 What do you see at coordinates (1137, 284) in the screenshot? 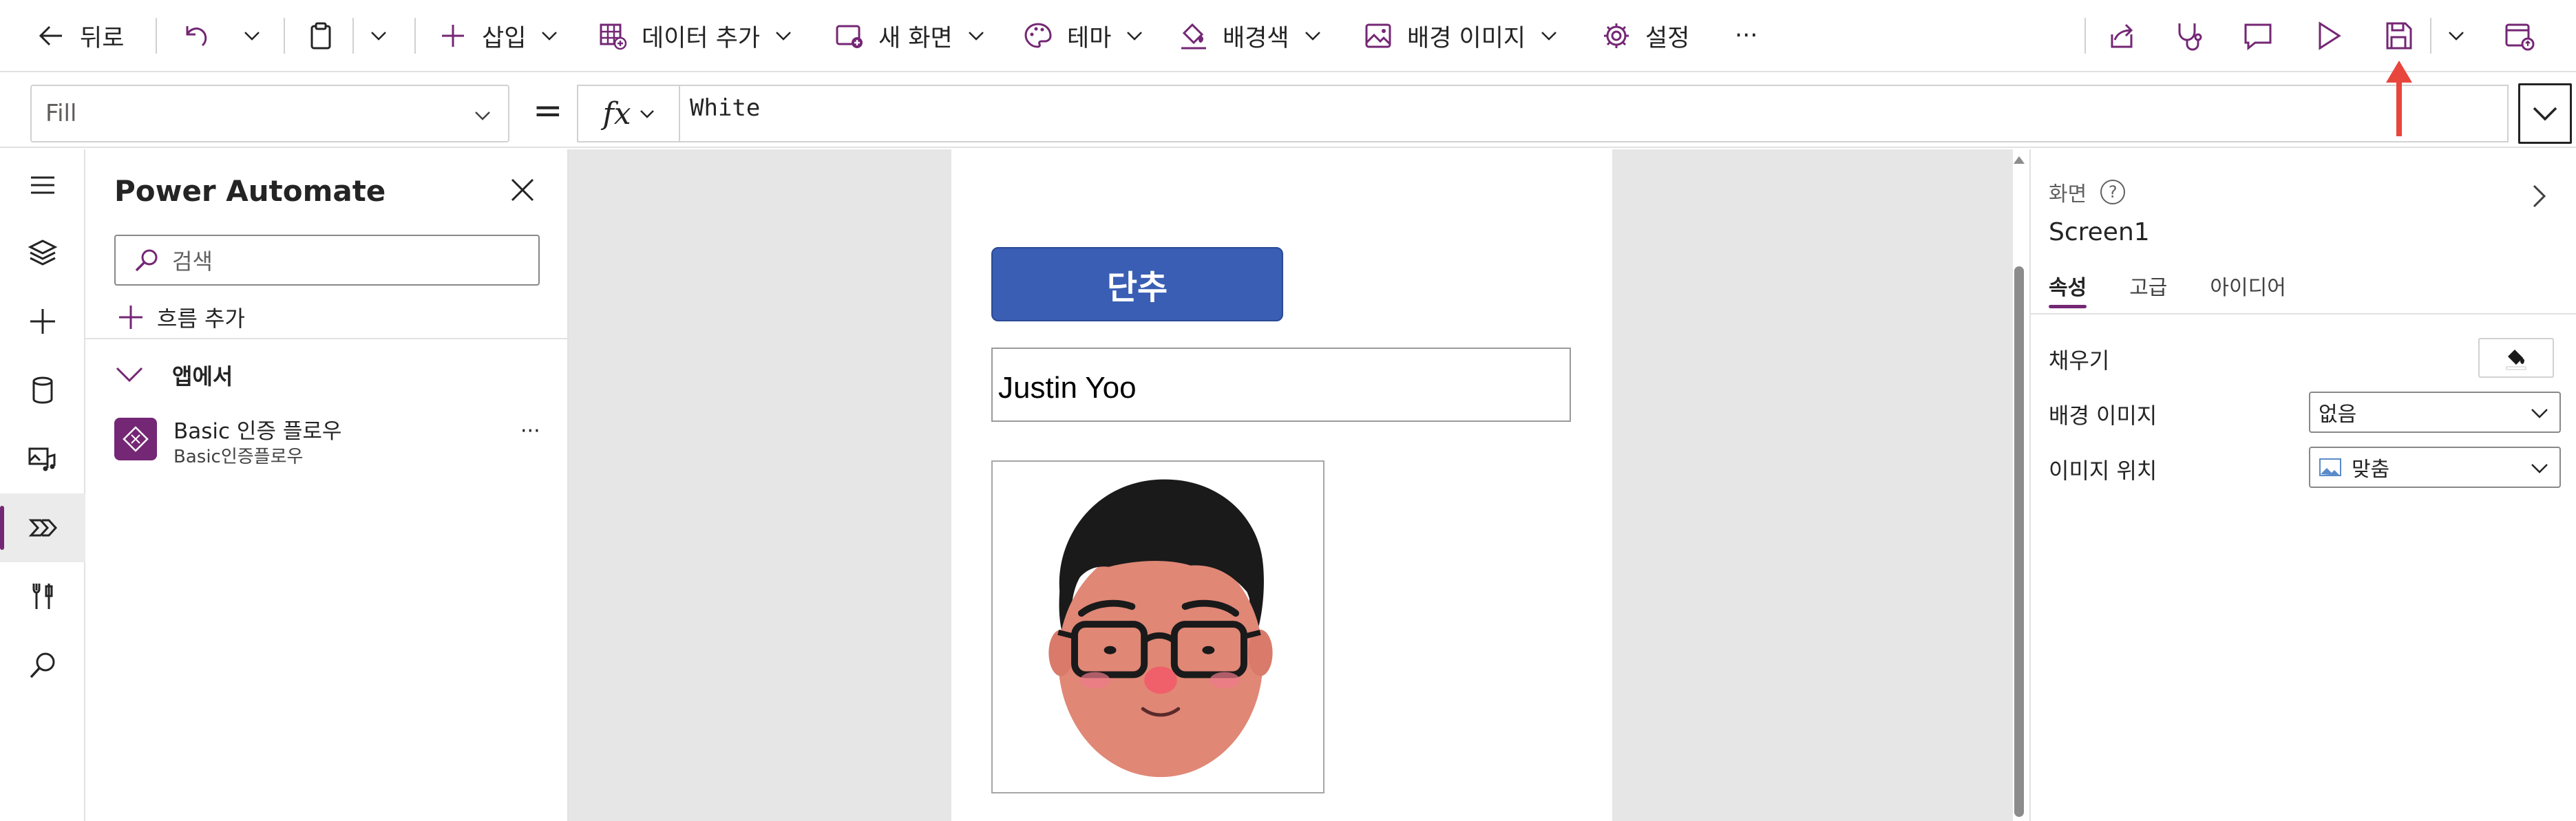
I see `app-button: 단추` at bounding box center [1137, 284].